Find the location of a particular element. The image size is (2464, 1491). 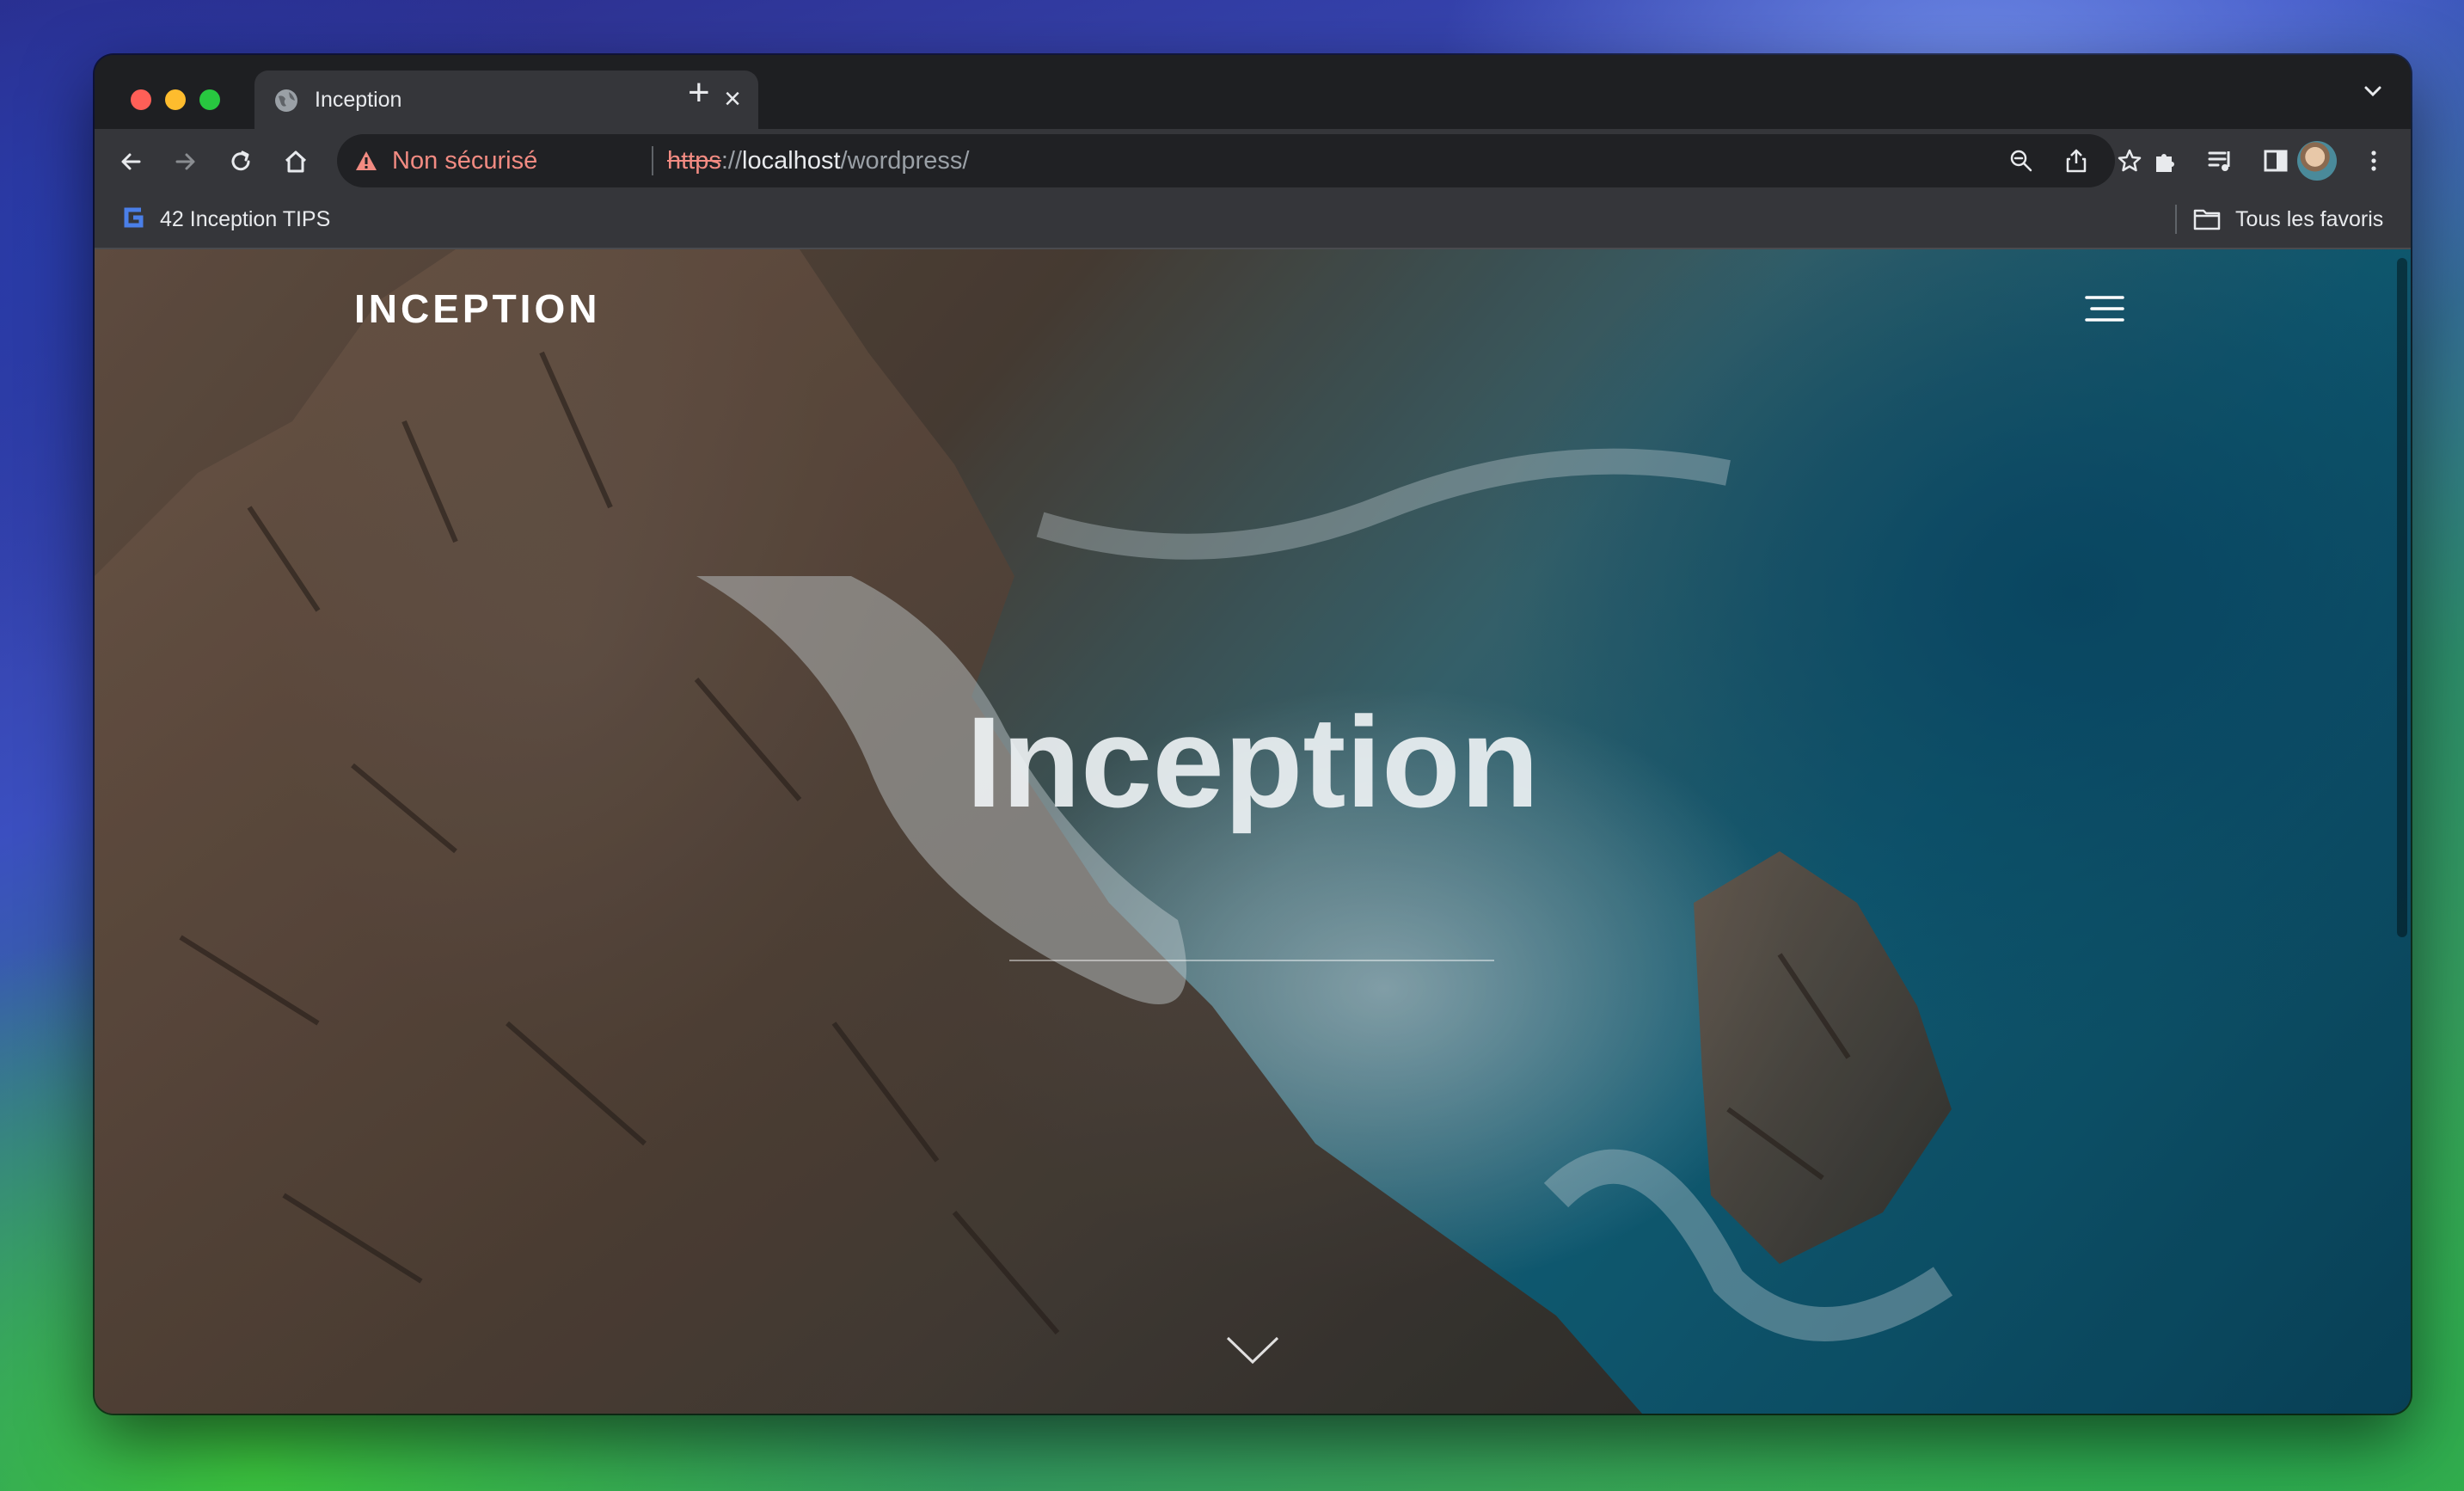

scroll-down-chevron-icon is located at coordinates (1252, 1350).